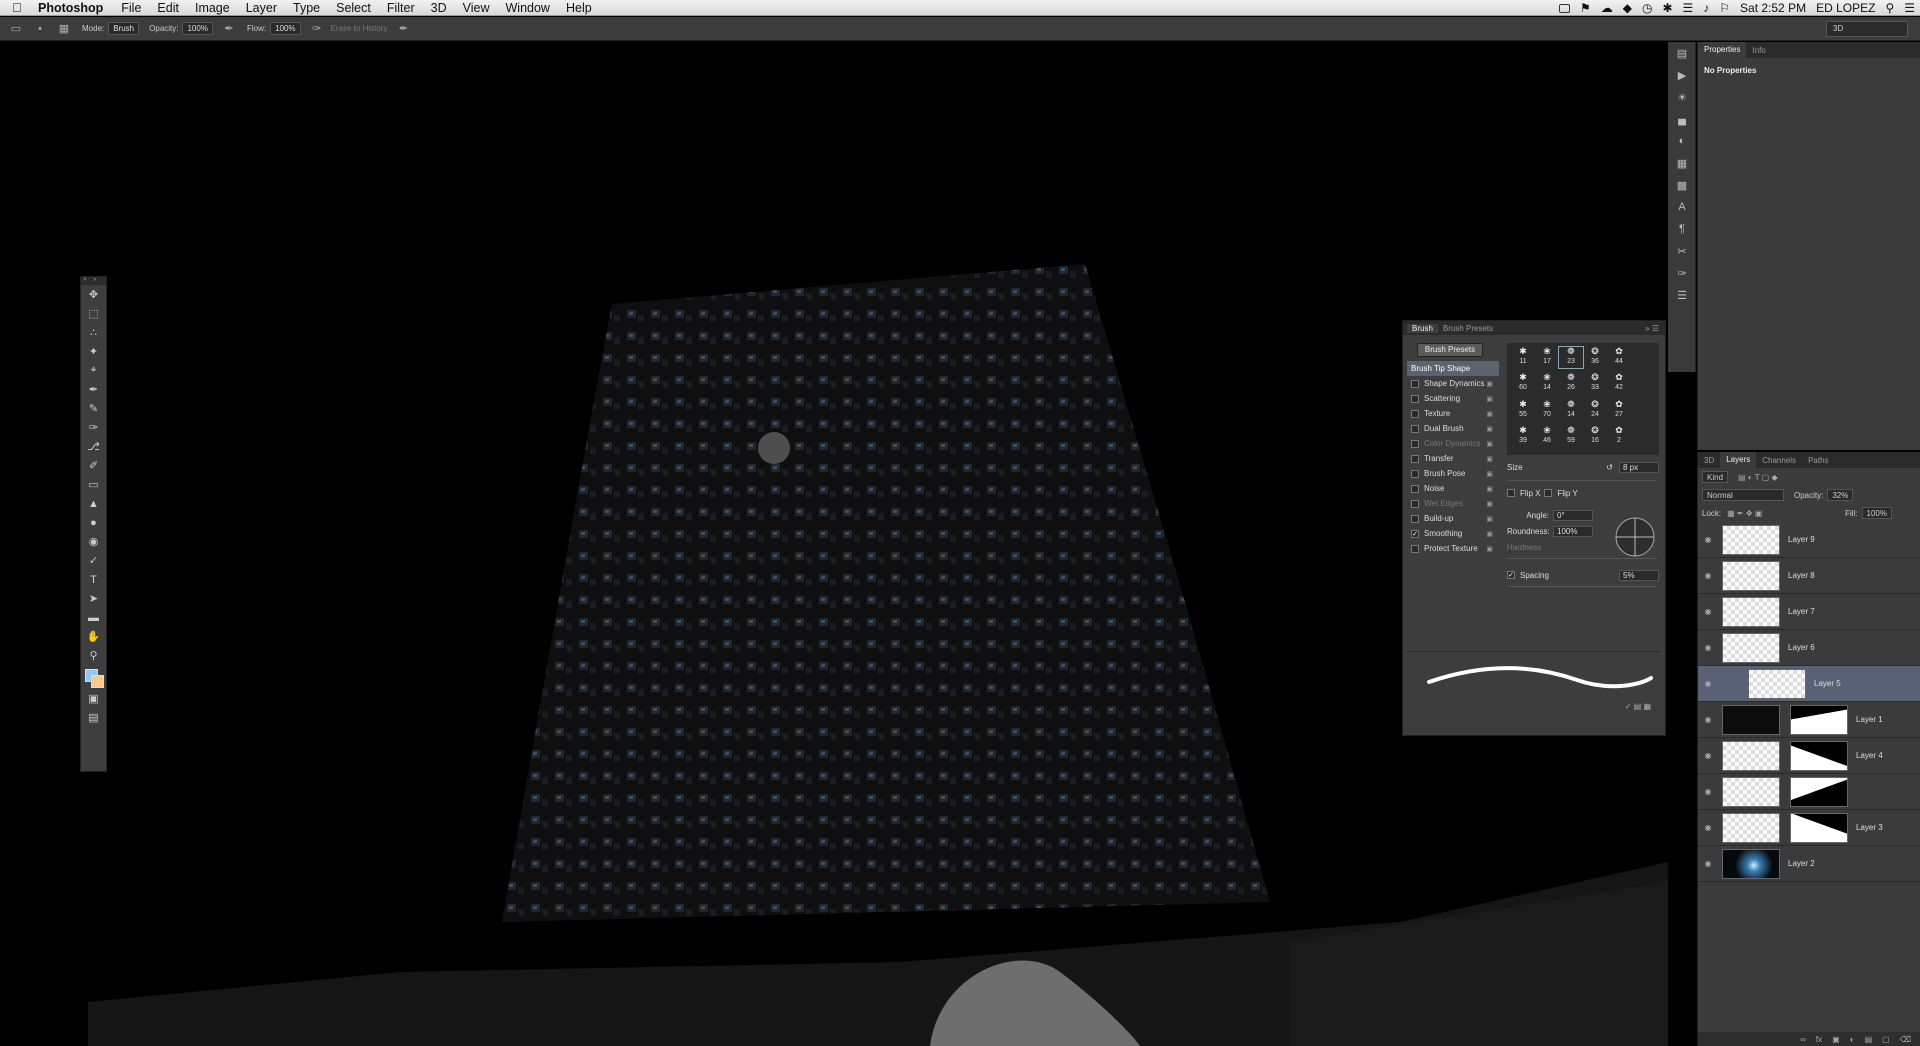 Image resolution: width=1920 pixels, height=1046 pixels. What do you see at coordinates (93, 484) in the screenshot?
I see `eraser-tool-icon: ▭` at bounding box center [93, 484].